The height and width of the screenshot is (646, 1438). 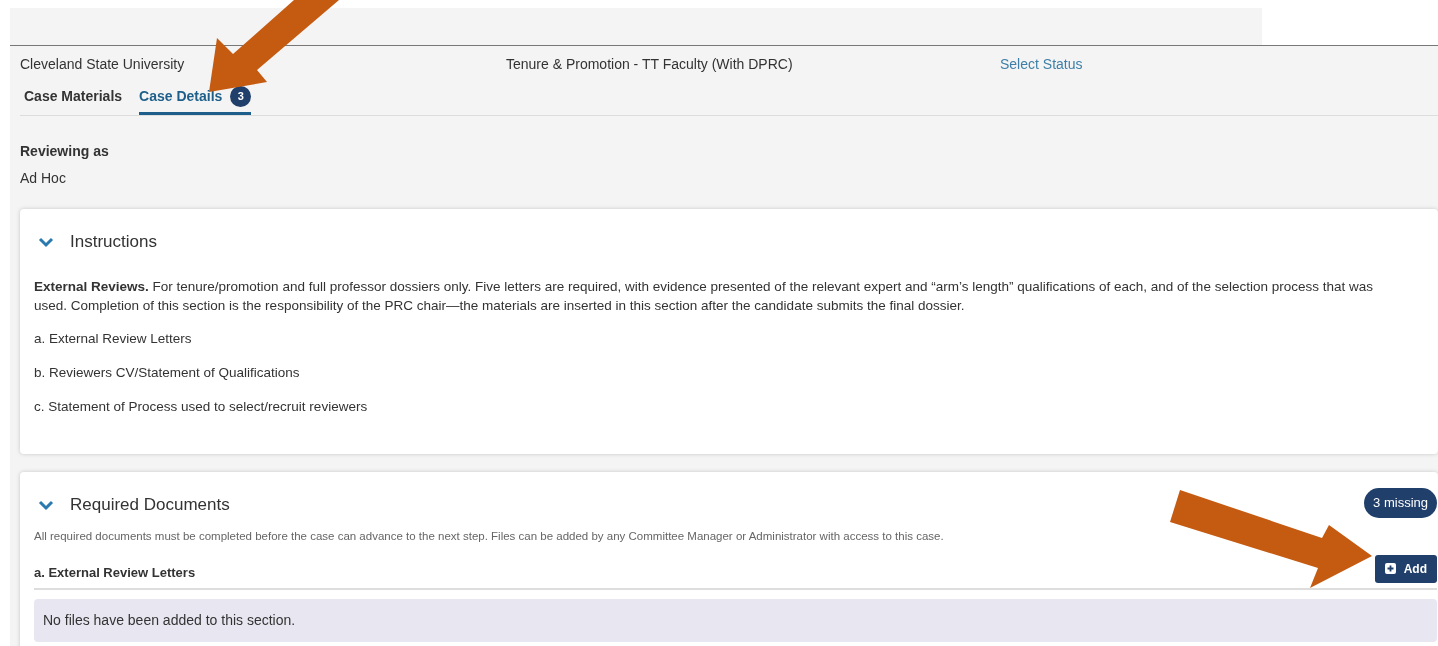 I want to click on institution-name: Cleveland State University, so click(x=103, y=64).